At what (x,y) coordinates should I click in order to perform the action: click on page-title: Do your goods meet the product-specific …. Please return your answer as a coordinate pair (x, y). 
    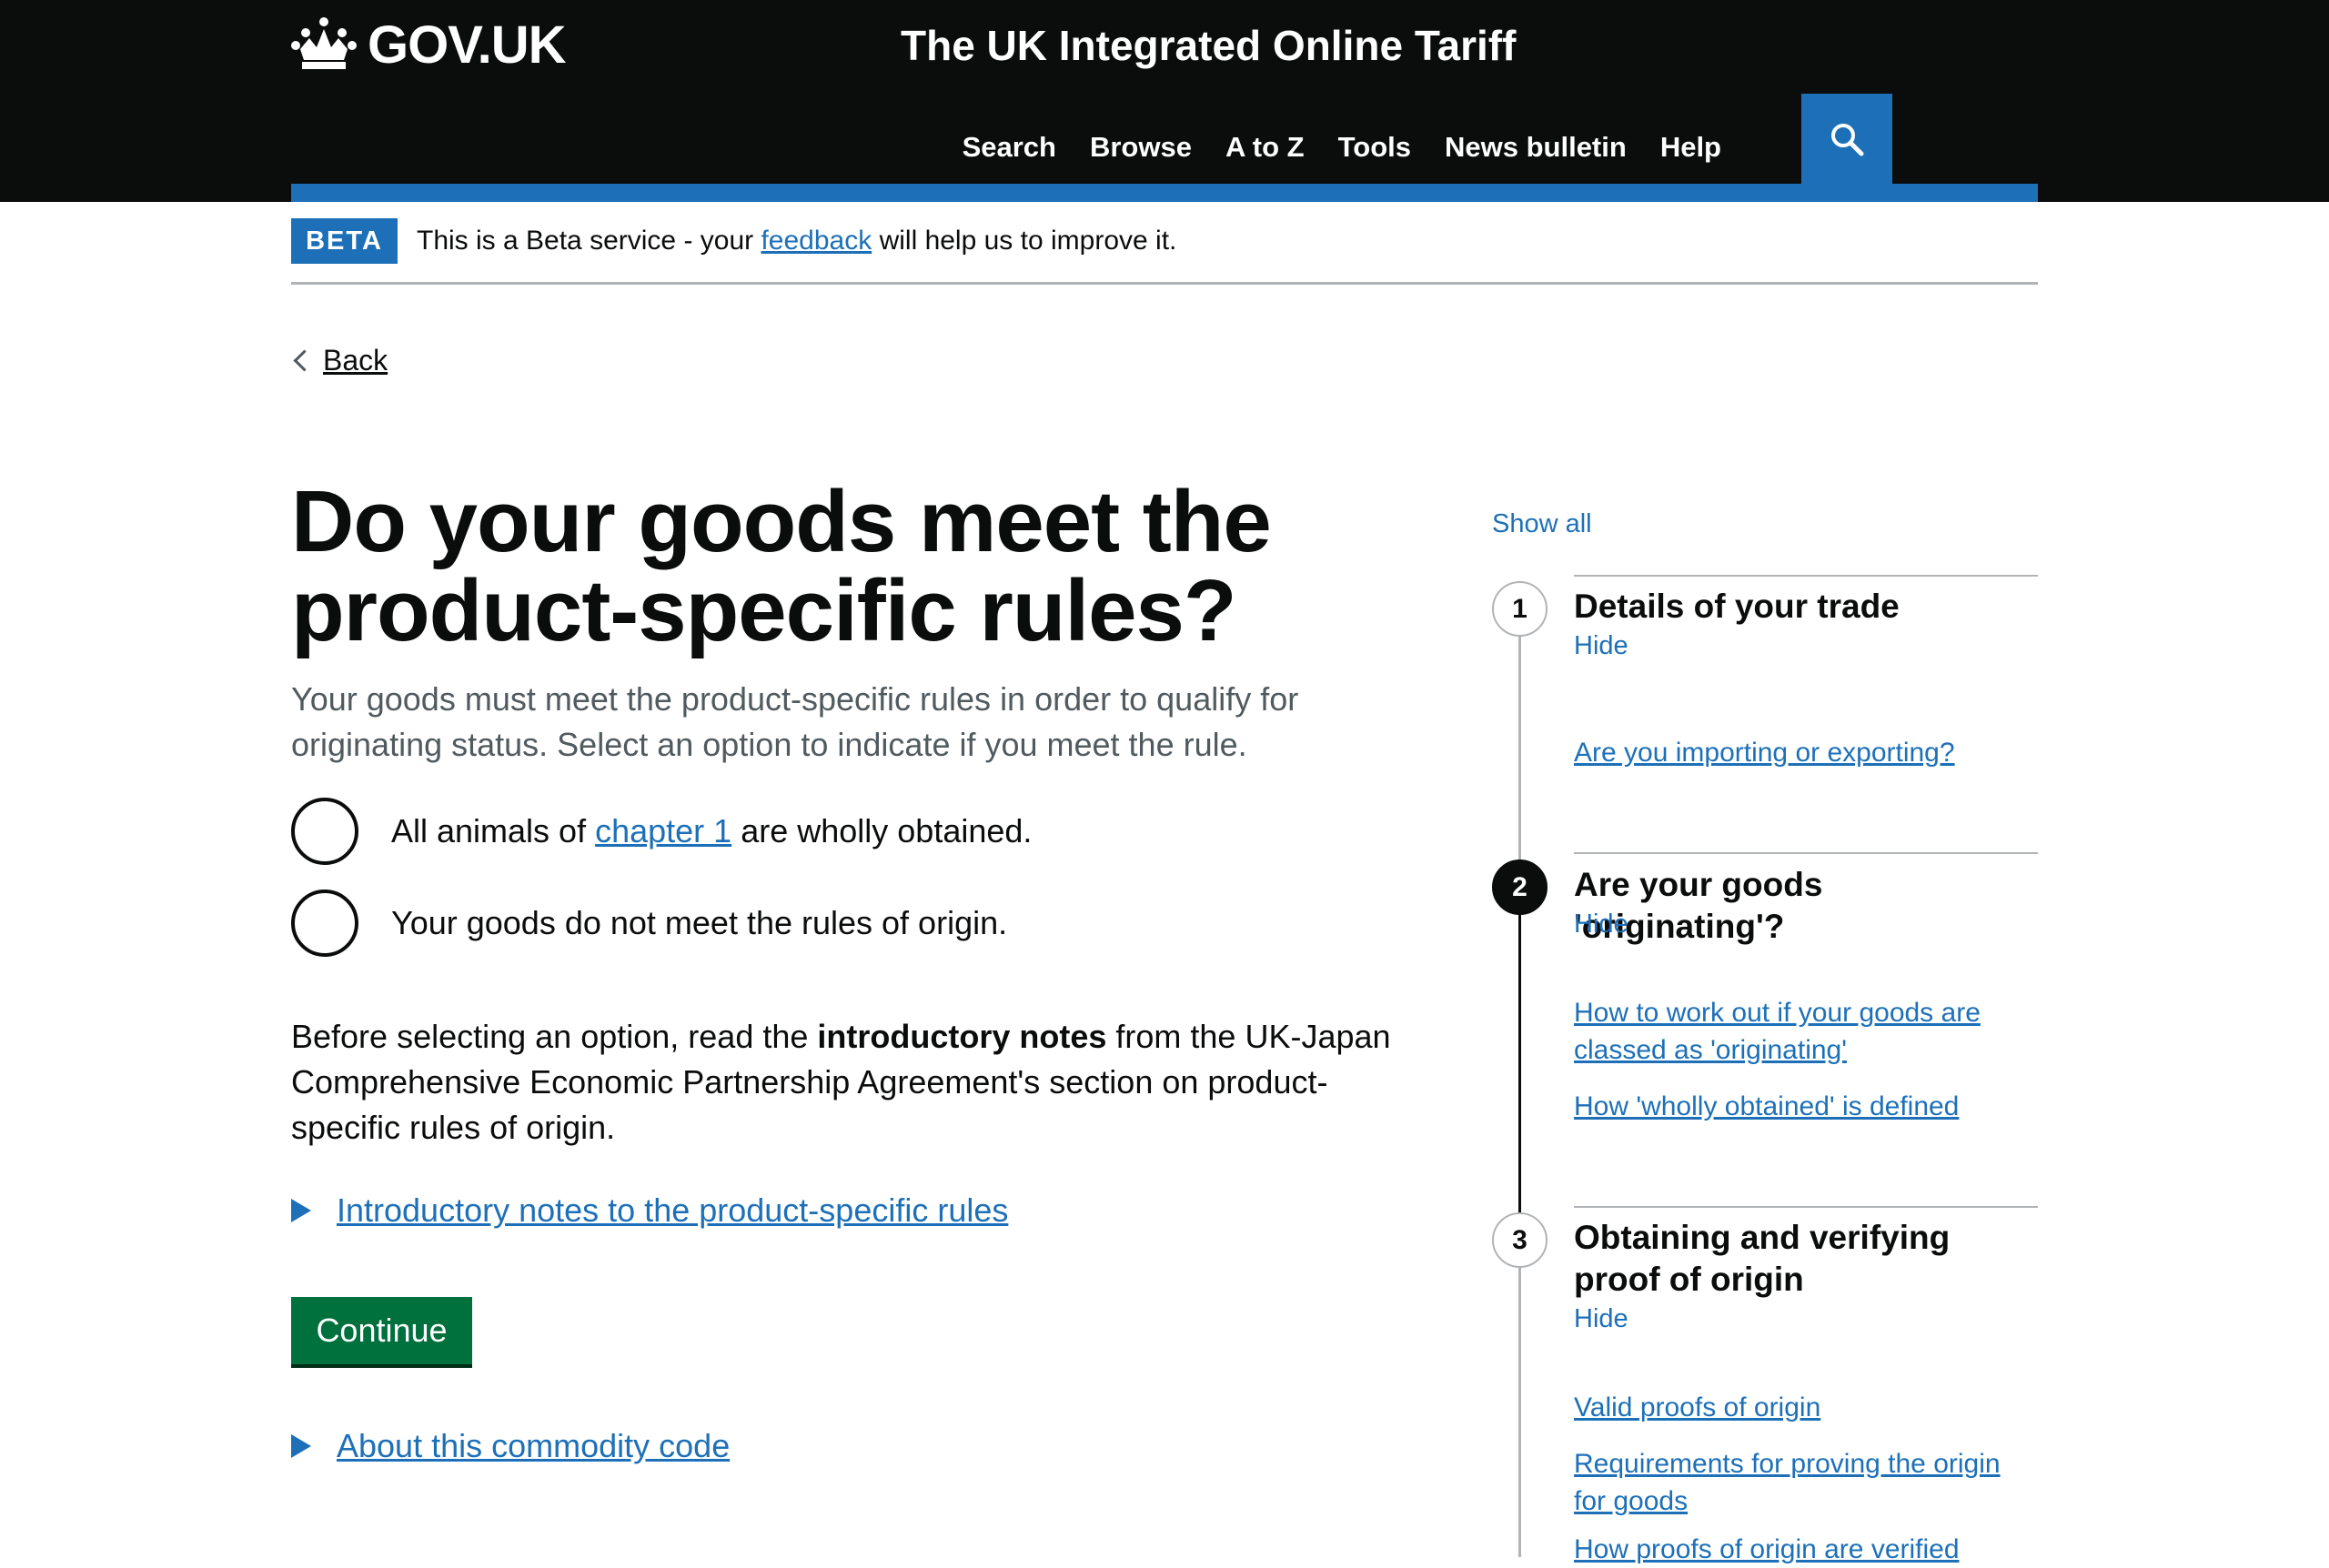
    Looking at the image, I should click on (781, 566).